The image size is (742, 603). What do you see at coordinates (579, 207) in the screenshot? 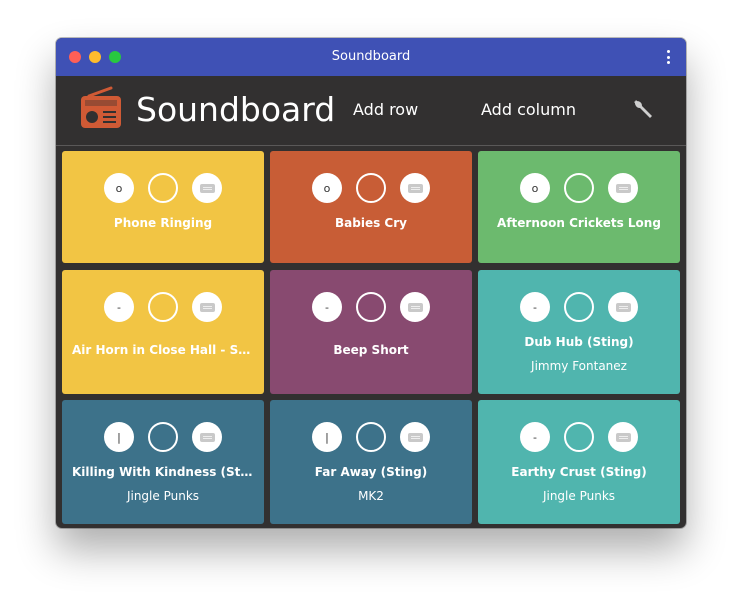
I see `sound-card: o Afternoon Crickets Long` at bounding box center [579, 207].